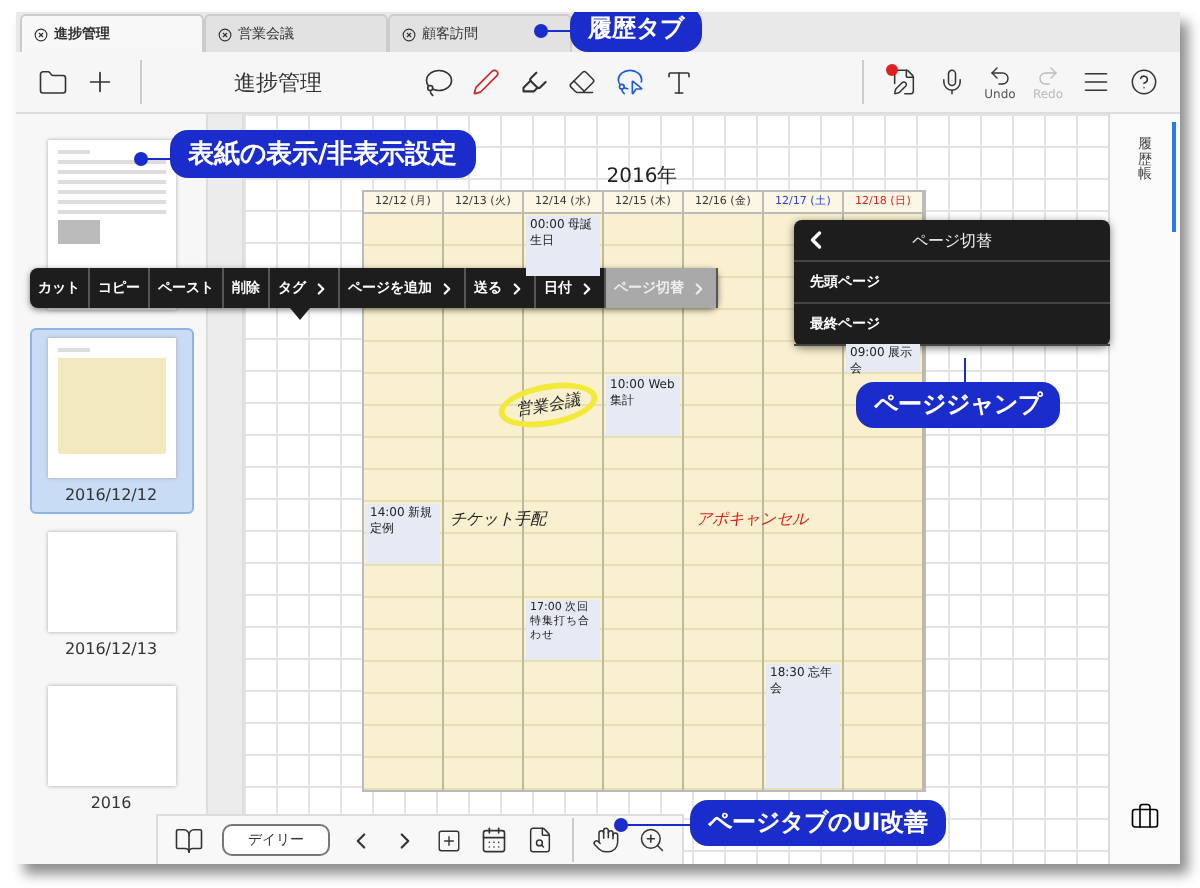 The image size is (1200, 888). What do you see at coordinates (952, 82) in the screenshot?
I see `microphone-icon` at bounding box center [952, 82].